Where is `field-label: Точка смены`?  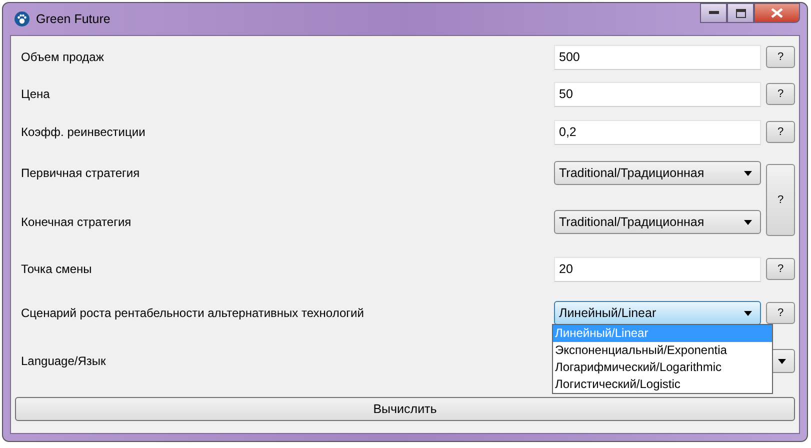
field-label: Точка смены is located at coordinates (57, 269).